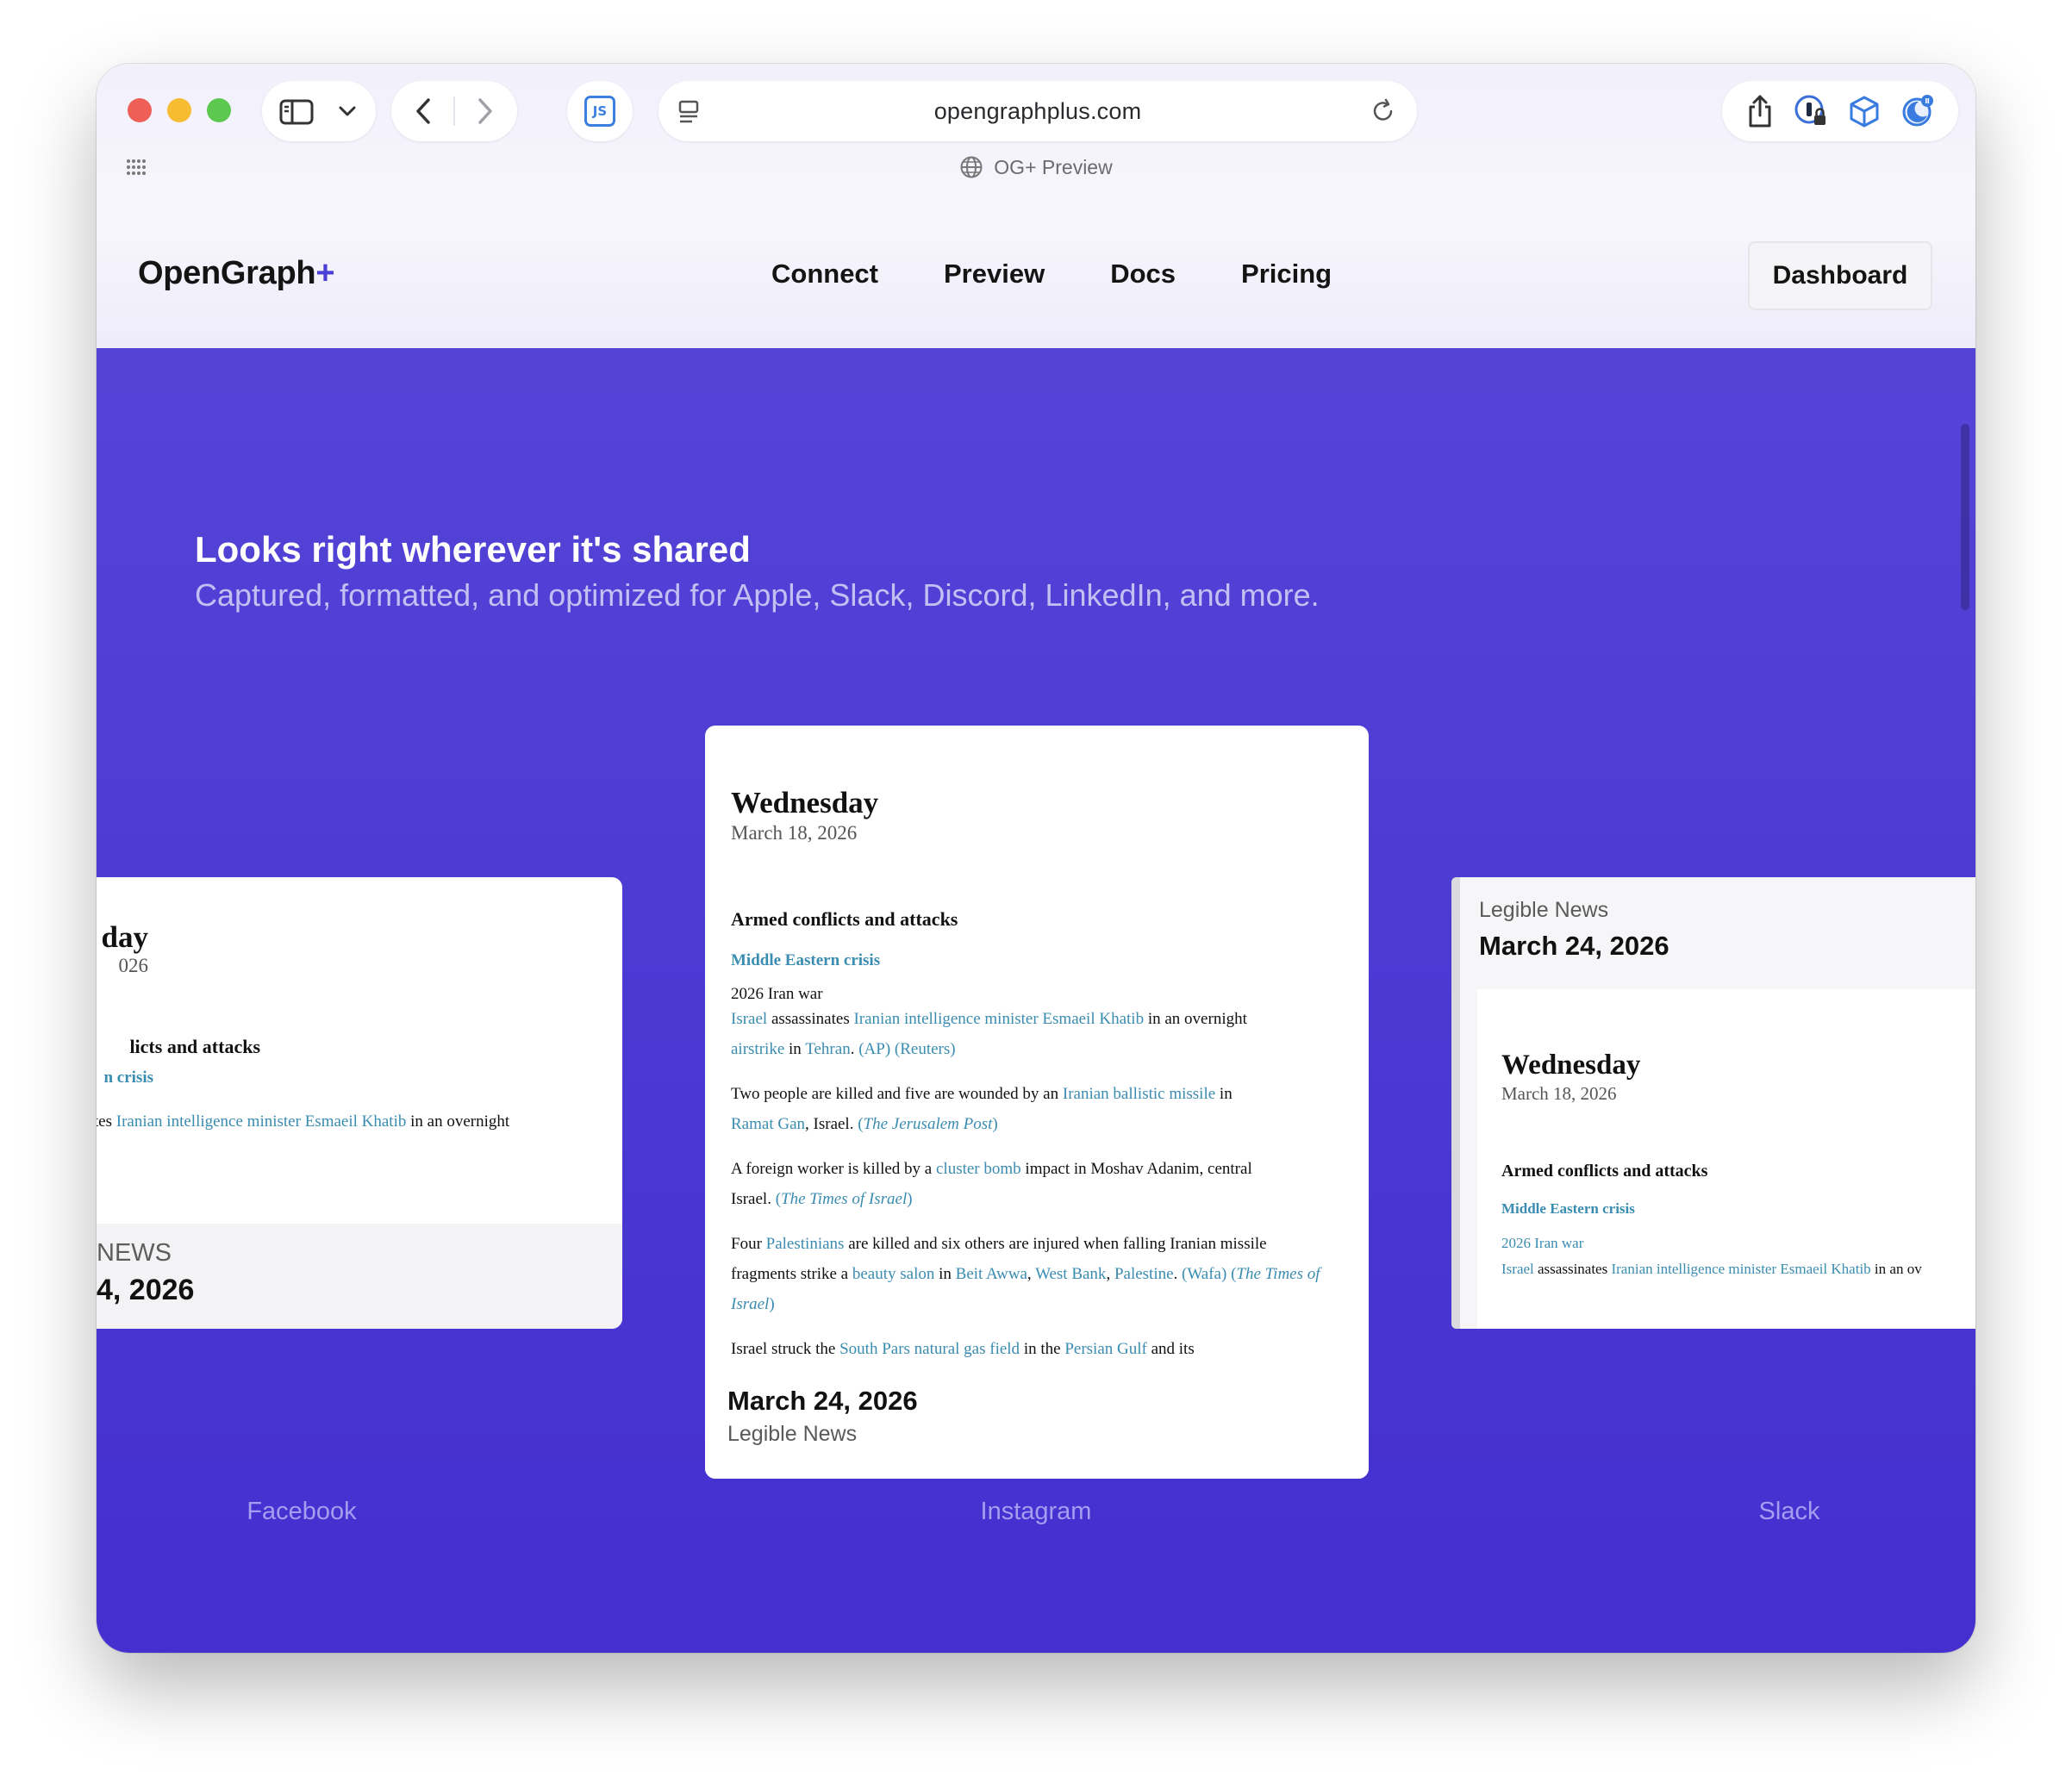 This screenshot has width=2072, height=1782. I want to click on navigation-controls, so click(454, 111).